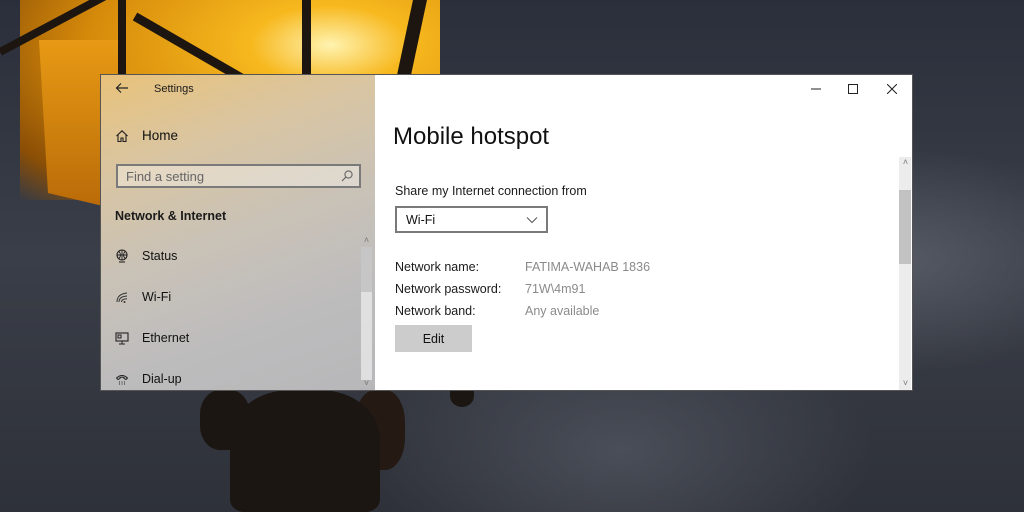 This screenshot has height=512, width=1024. Describe the element at coordinates (532, 219) in the screenshot. I see `chevron-down-icon` at that location.